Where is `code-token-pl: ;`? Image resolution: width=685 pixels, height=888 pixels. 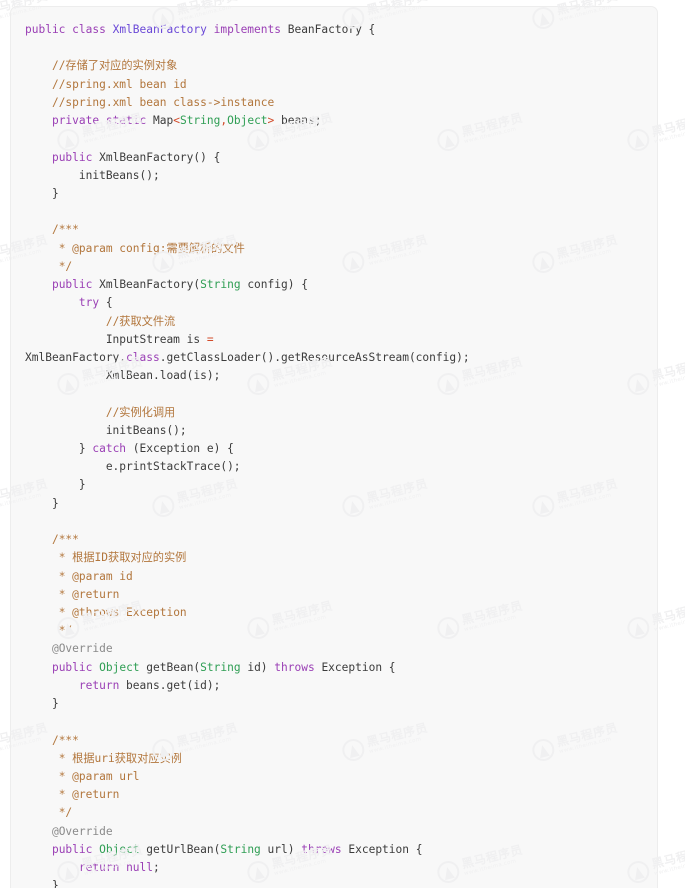 code-token-pl: ; is located at coordinates (156, 868).